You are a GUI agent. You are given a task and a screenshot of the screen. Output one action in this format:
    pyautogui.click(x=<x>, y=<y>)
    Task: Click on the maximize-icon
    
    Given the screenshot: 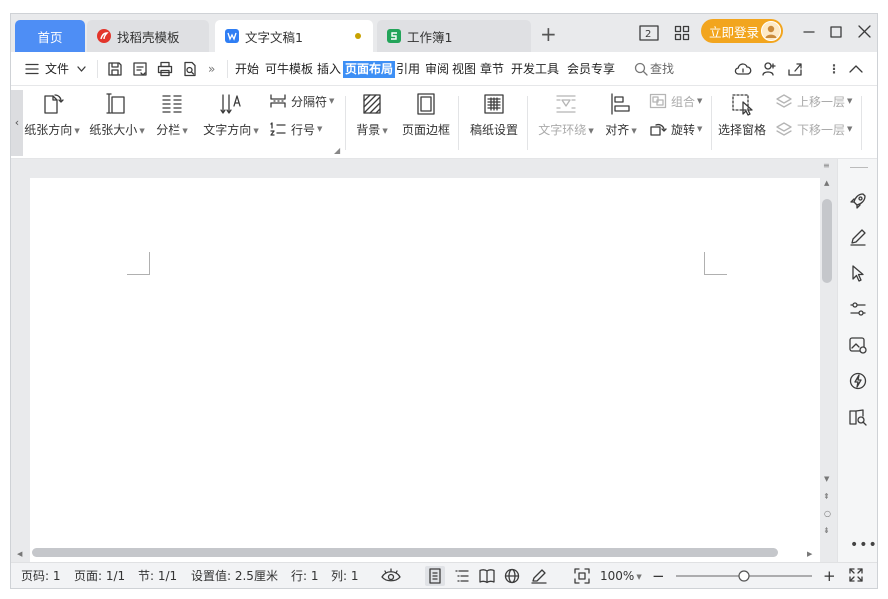 What is the action you would take?
    pyautogui.click(x=836, y=32)
    